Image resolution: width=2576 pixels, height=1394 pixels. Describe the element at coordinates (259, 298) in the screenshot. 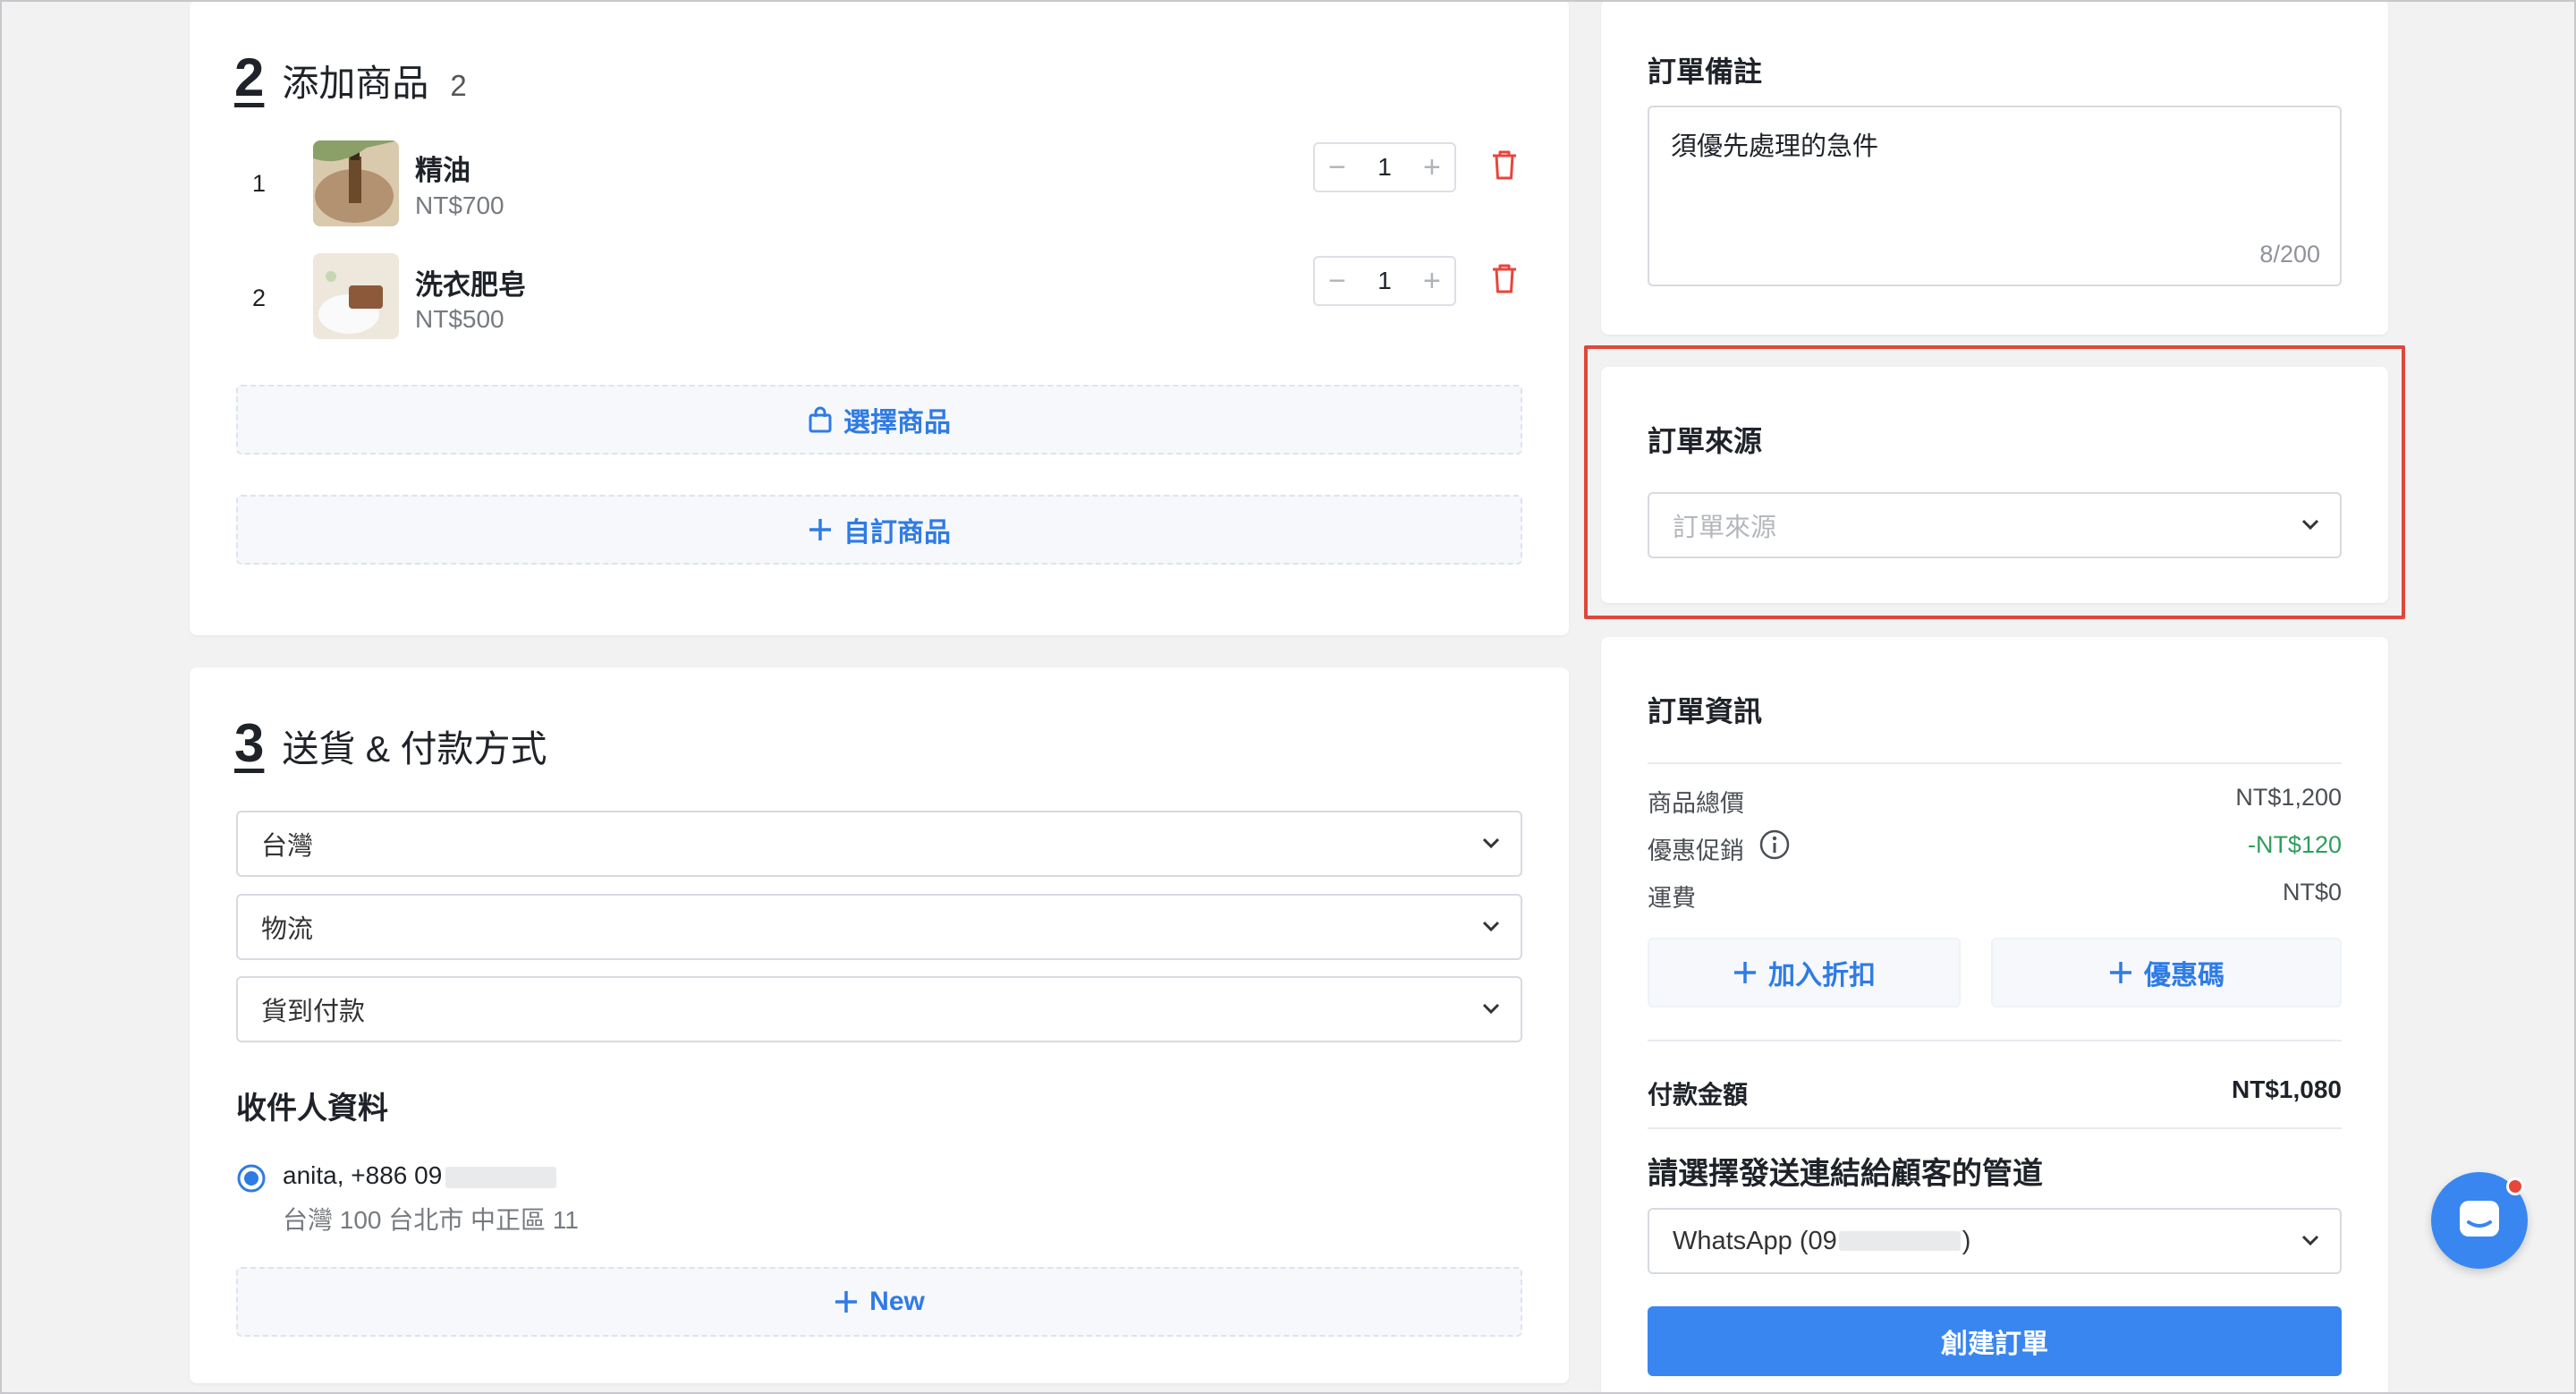

I see `item-index: 2` at that location.